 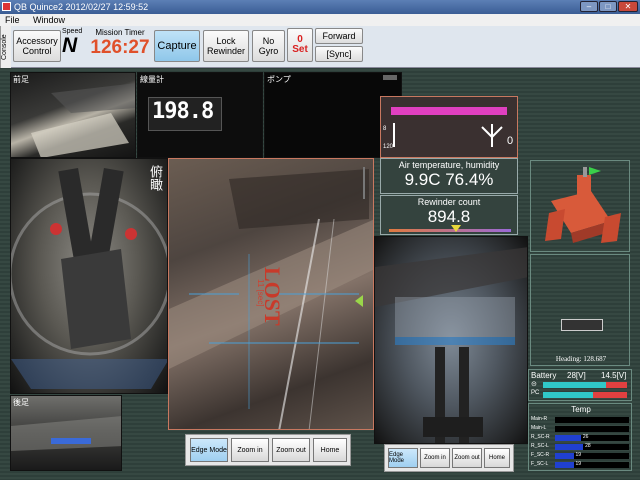 I want to click on right-home-button: Home, so click(x=497, y=458).